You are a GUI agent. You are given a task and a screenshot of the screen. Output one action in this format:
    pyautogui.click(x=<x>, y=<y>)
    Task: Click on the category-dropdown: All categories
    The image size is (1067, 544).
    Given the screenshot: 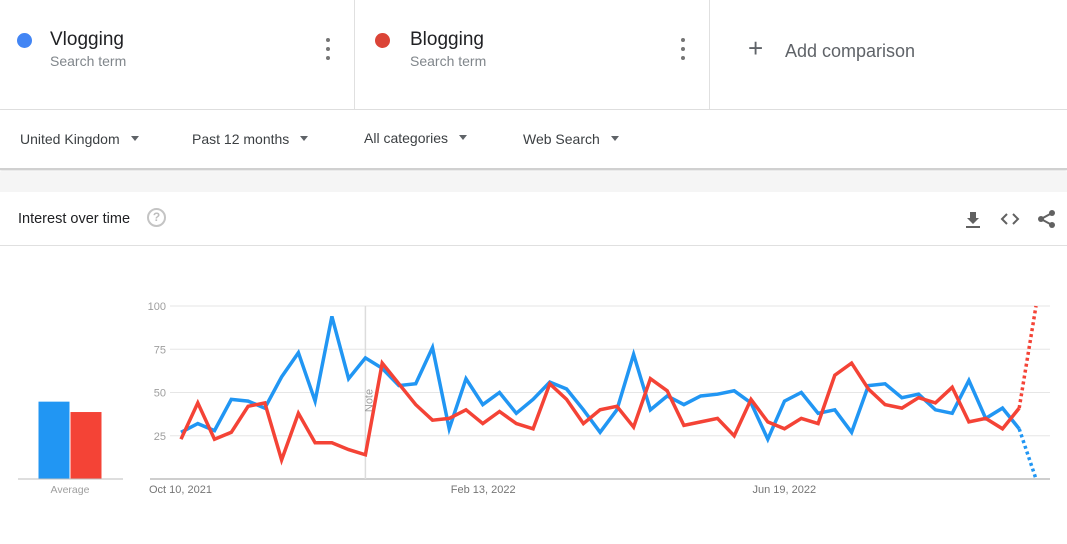 What is the action you would take?
    pyautogui.click(x=416, y=138)
    